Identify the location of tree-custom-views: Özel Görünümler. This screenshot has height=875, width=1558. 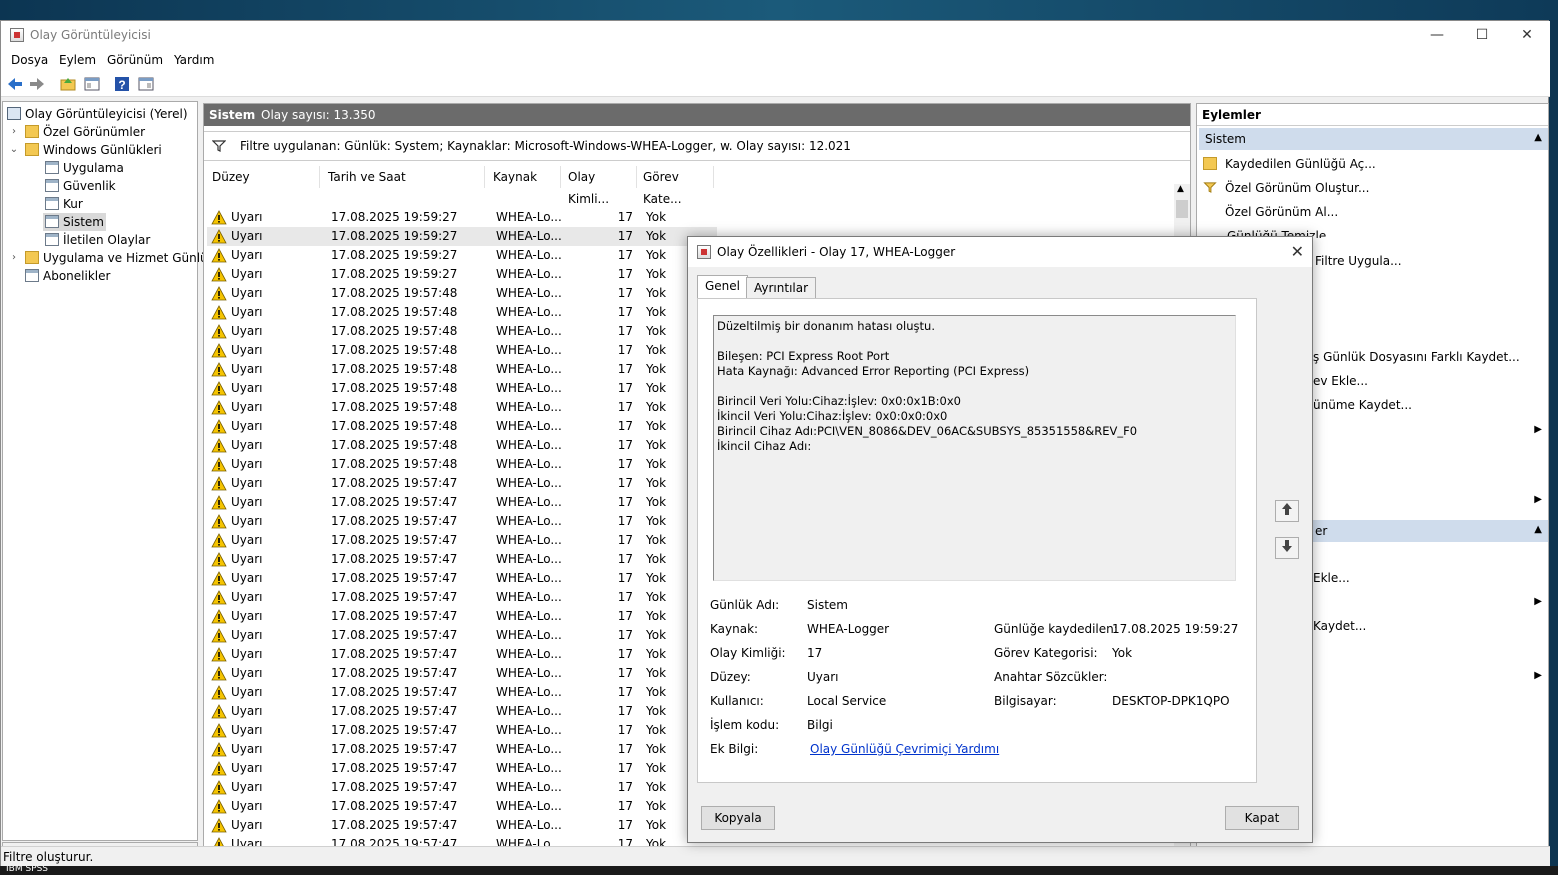
(85, 132).